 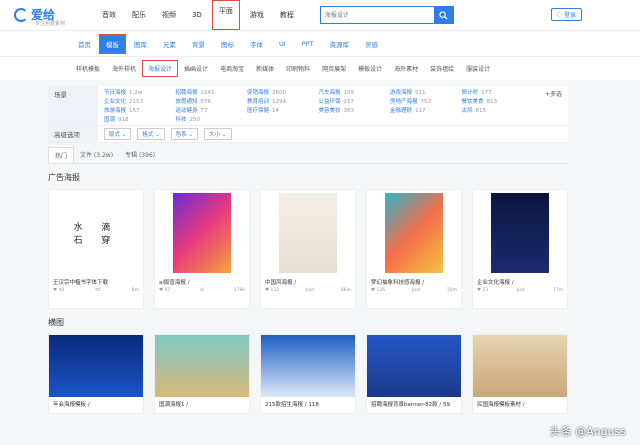 What do you see at coordinates (308, 155) in the screenshot?
I see `result-tabs: 热门 文件 (3.2w) 专辑 (396)` at bounding box center [308, 155].